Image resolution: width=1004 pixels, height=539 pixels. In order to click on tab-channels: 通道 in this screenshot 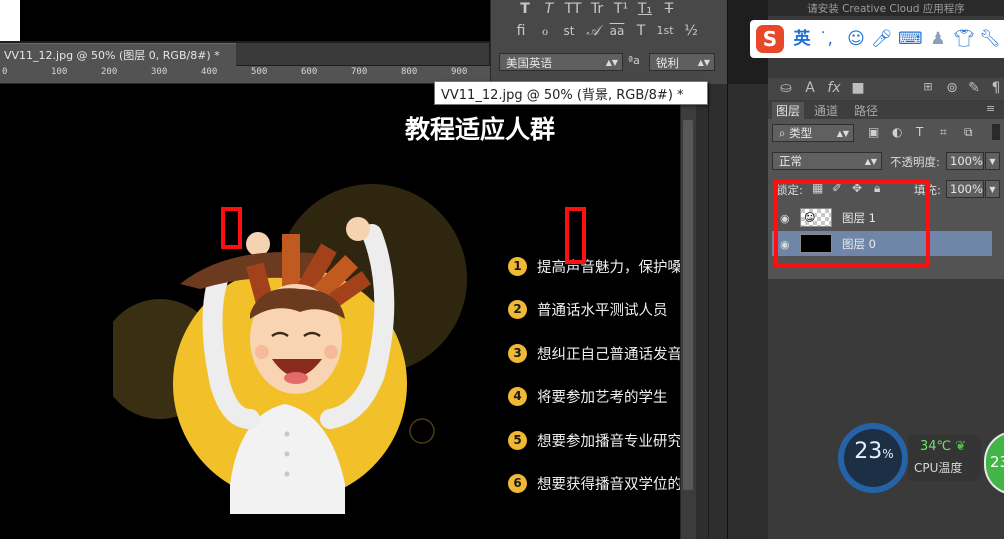, I will do `click(826, 110)`.